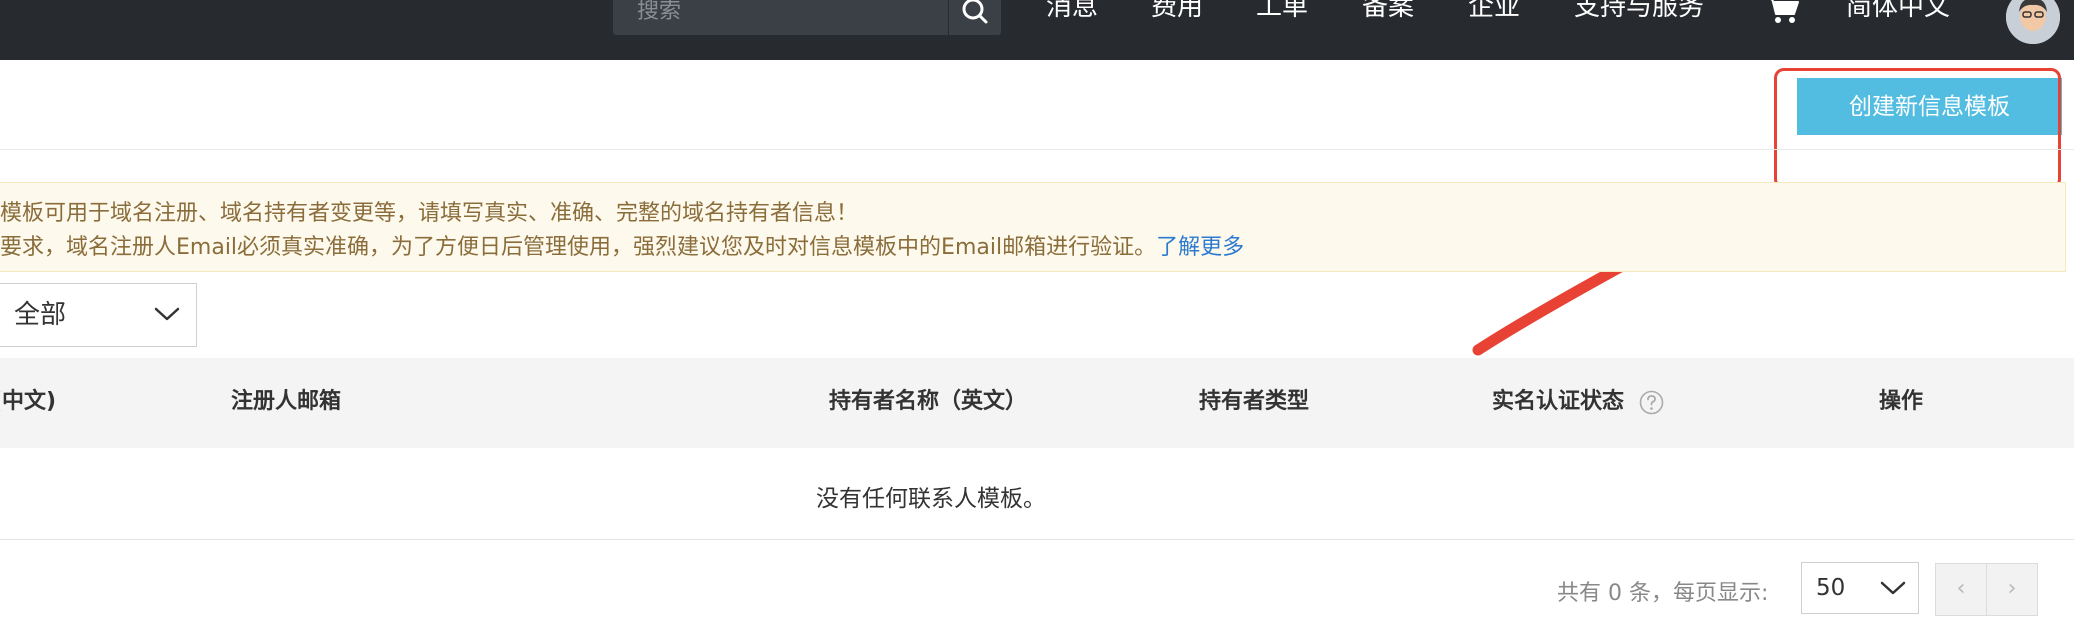  Describe the element at coordinates (28, 401) in the screenshot. I see `col-holder-name-cn: (中文)` at that location.